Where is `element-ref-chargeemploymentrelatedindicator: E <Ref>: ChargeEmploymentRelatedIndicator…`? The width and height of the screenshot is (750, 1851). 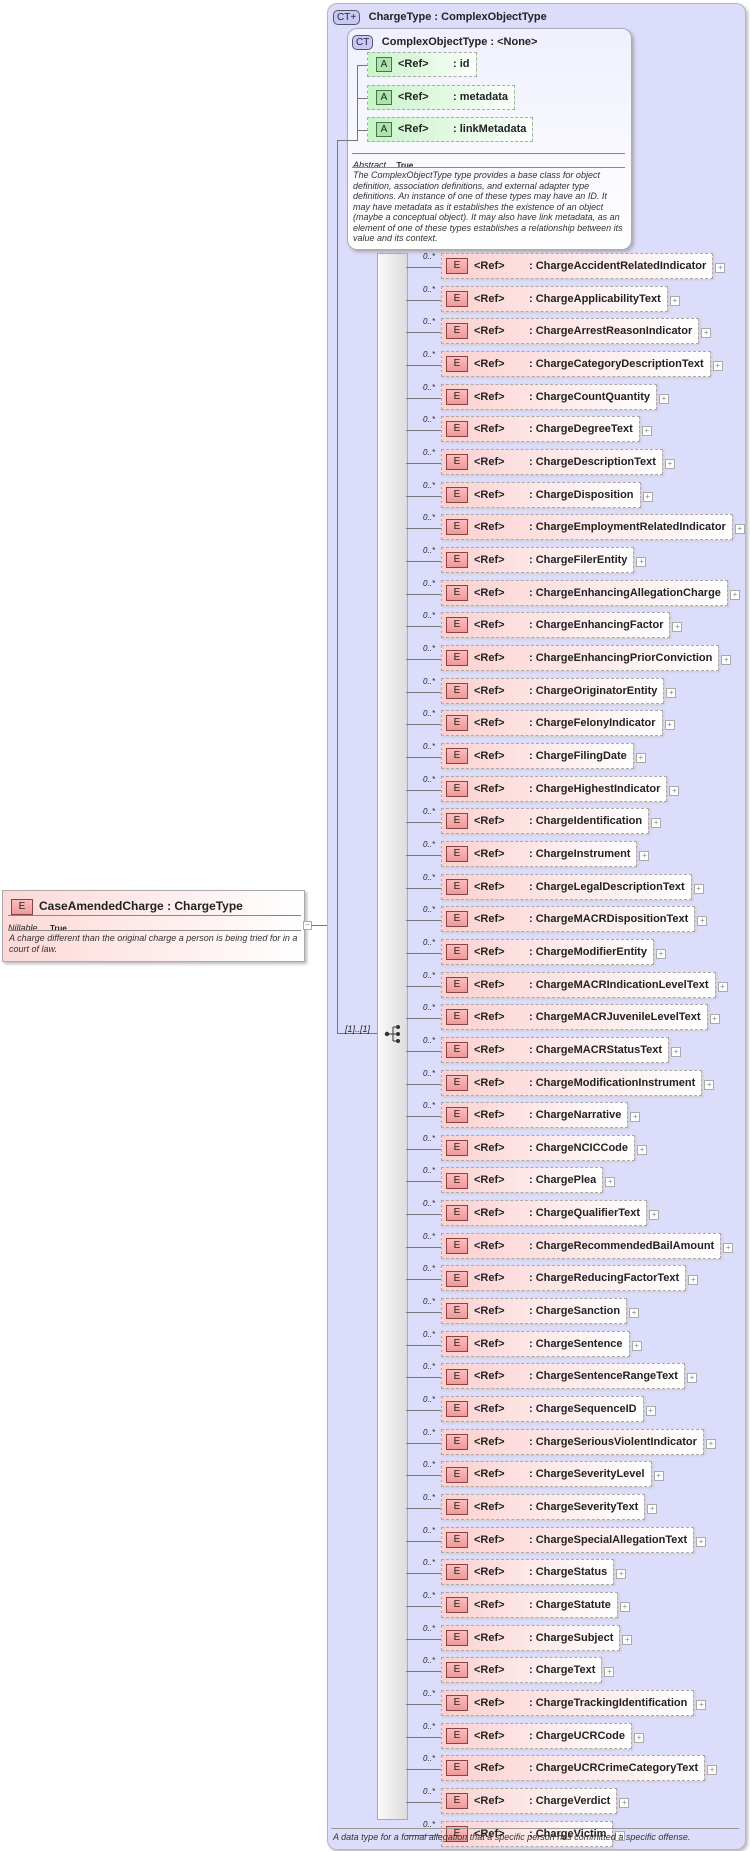 element-ref-chargeemploymentrelatedindicator: E <Ref>: ChargeEmploymentRelatedIndicator… is located at coordinates (593, 527).